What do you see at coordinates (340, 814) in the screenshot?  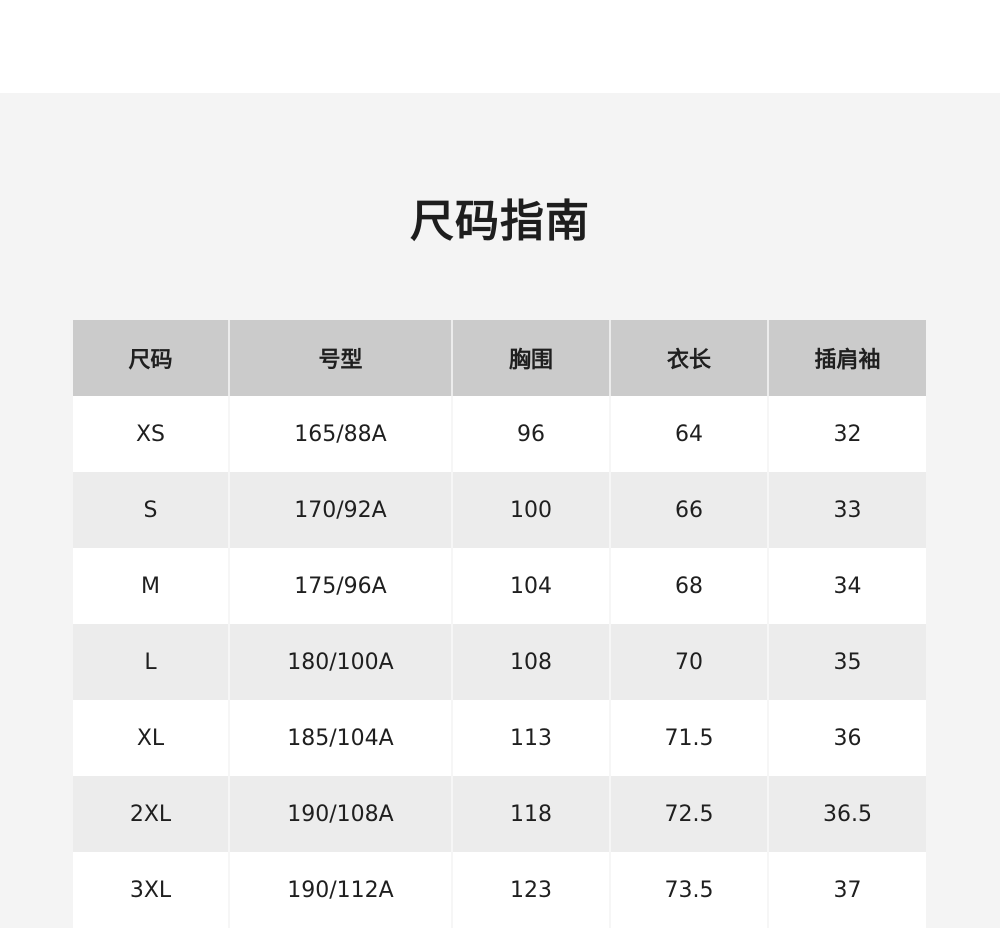 I see `cell-model: 190/108A` at bounding box center [340, 814].